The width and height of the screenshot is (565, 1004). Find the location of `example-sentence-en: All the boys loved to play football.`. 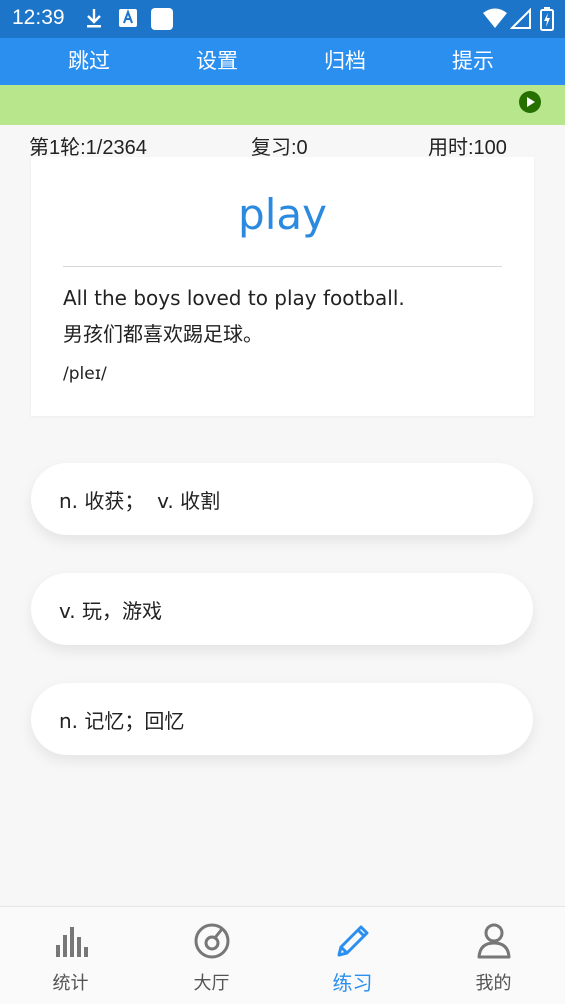

example-sentence-en: All the boys loved to play football. is located at coordinates (234, 298).